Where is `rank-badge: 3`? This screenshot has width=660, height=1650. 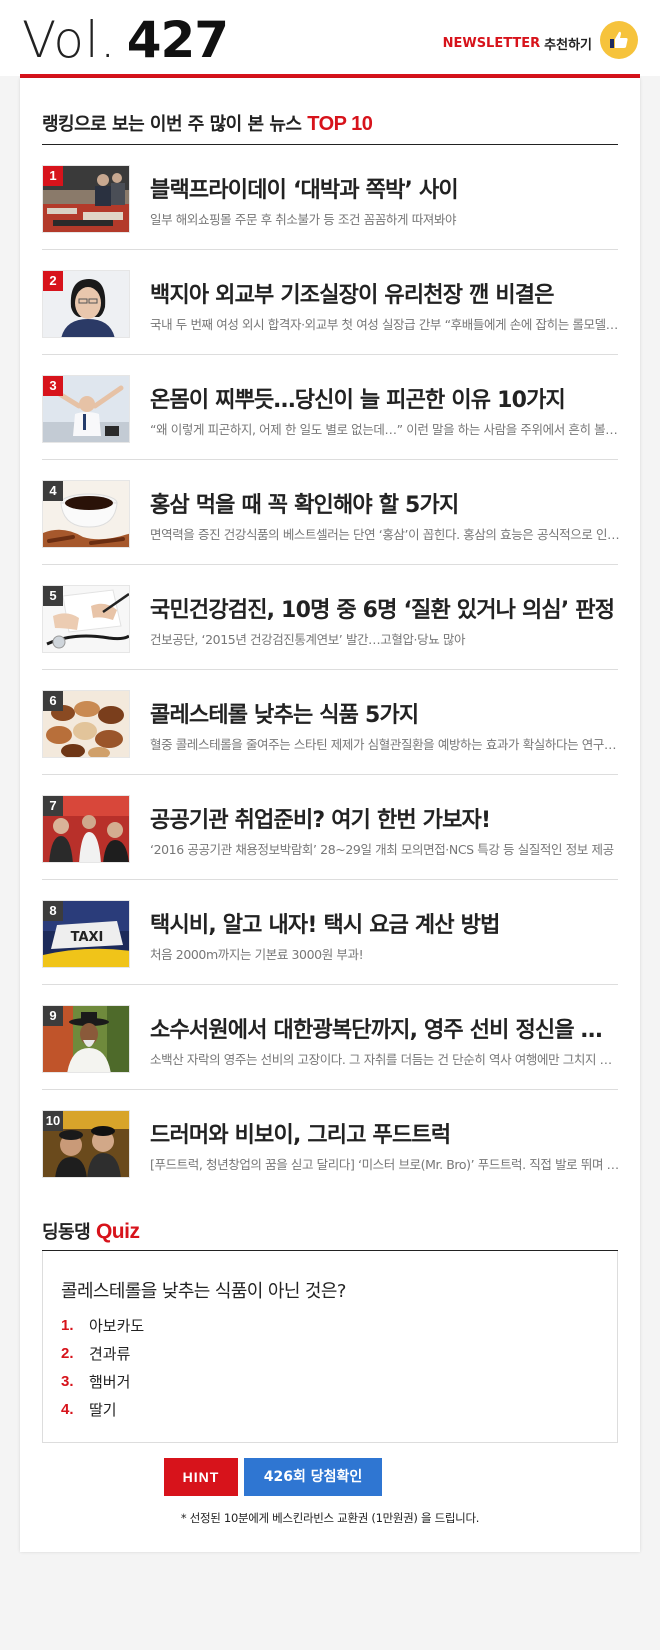 rank-badge: 3 is located at coordinates (53, 386).